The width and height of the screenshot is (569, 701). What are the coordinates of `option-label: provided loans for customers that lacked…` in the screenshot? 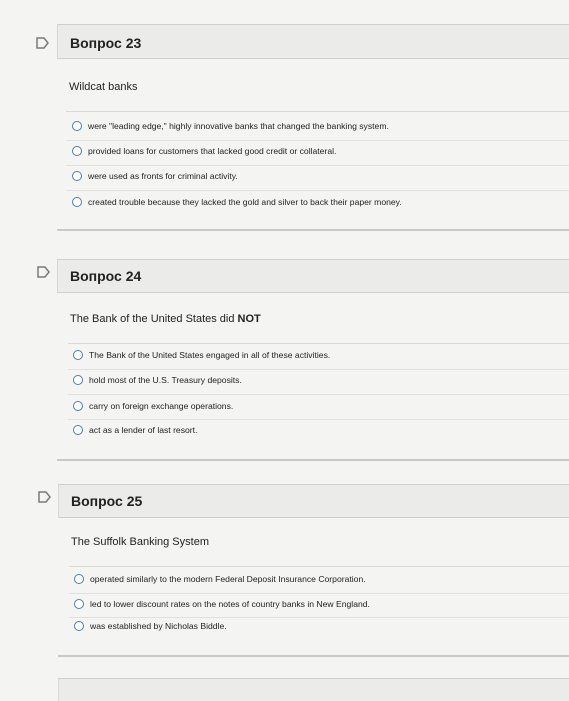 It's located at (212, 151).